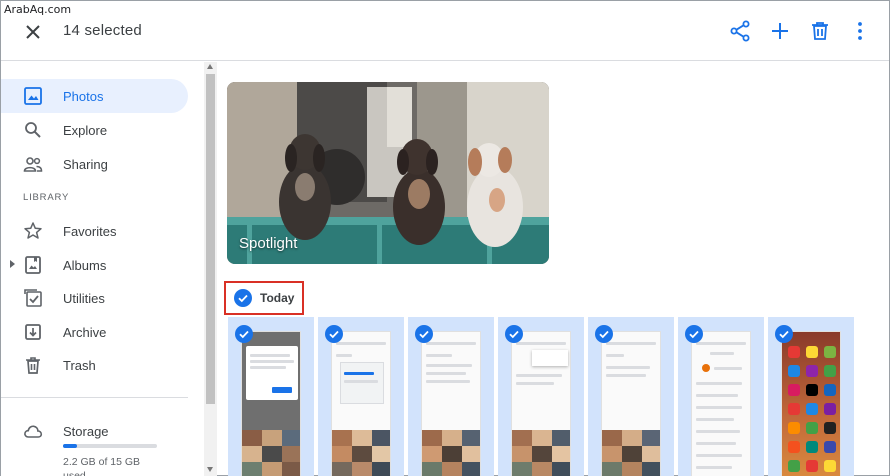 The image size is (890, 476). What do you see at coordinates (85, 265) in the screenshot?
I see `sidebar-item-label: Albums` at bounding box center [85, 265].